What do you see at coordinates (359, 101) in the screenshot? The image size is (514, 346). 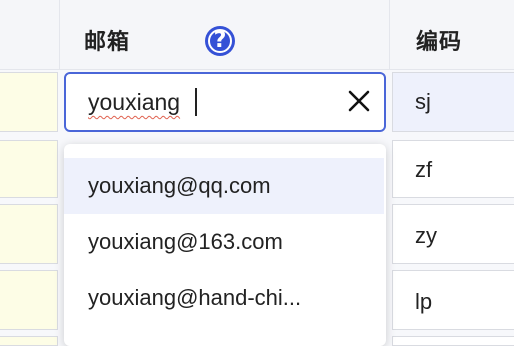 I see `close-icon` at bounding box center [359, 101].